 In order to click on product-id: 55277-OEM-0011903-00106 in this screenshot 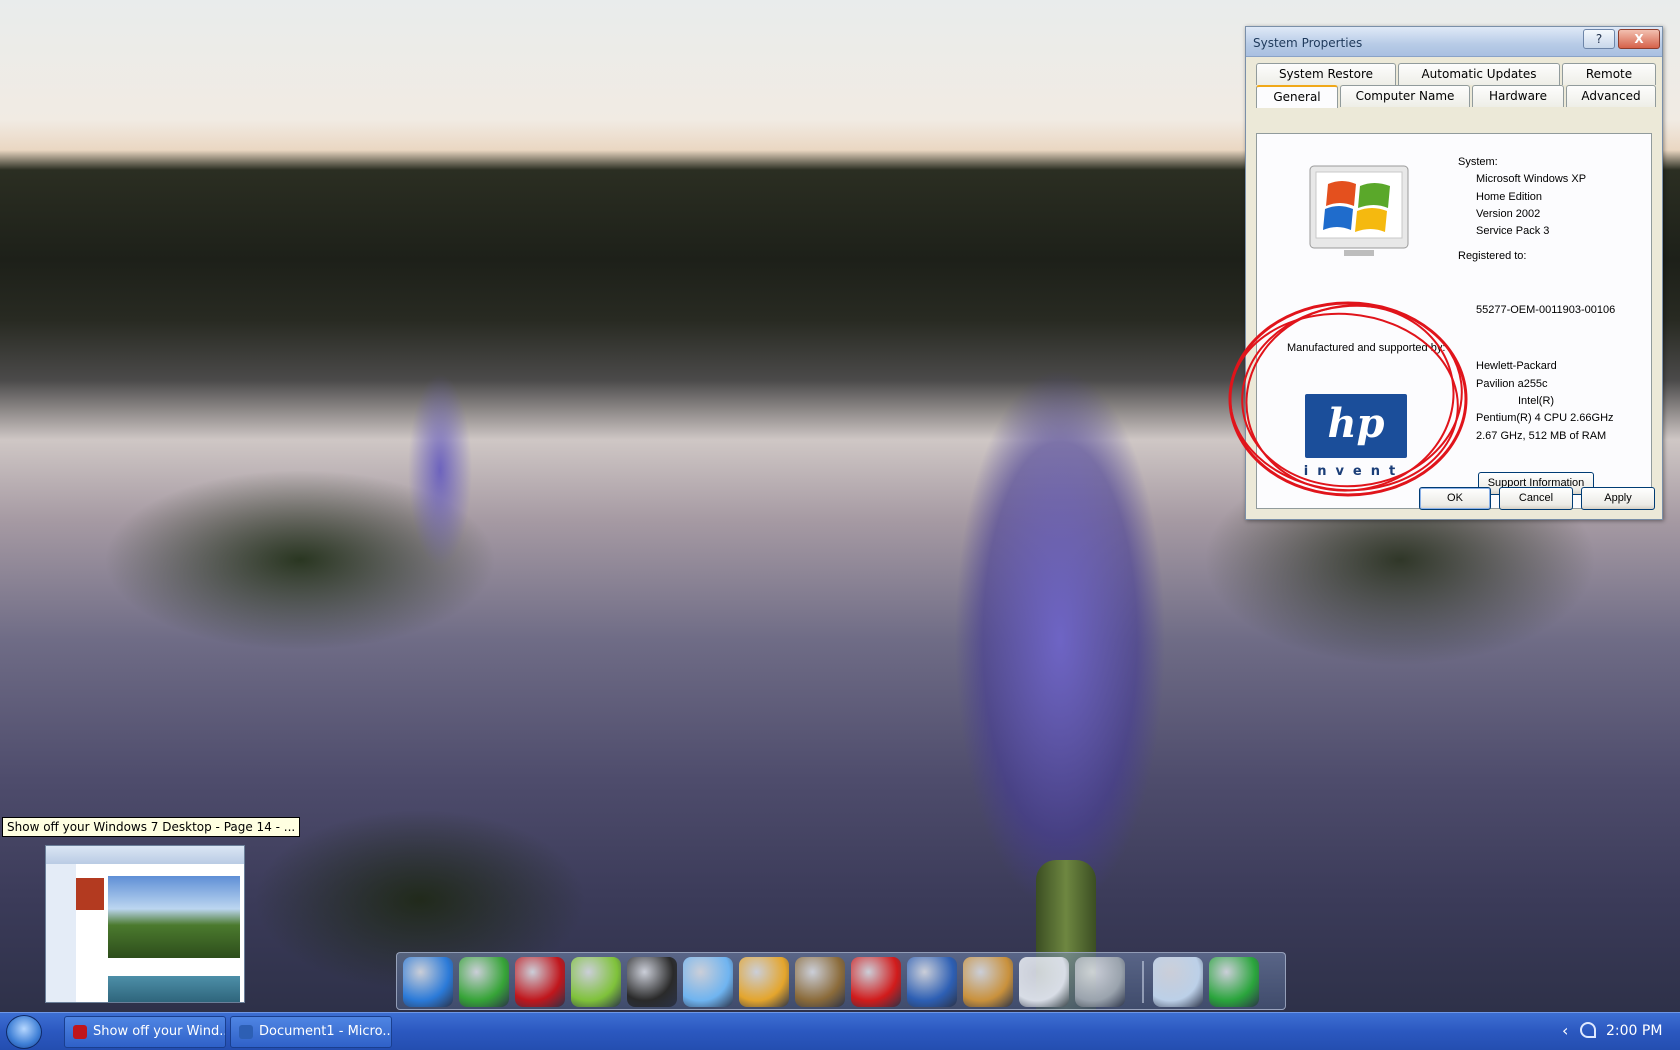, I will do `click(1546, 310)`.